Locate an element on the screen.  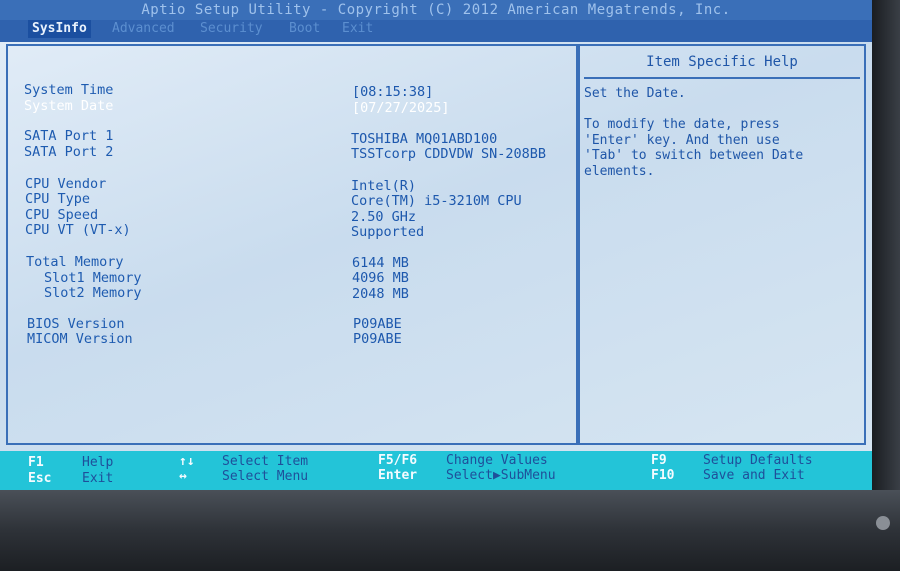
tab-advanced: Advanced is located at coordinates (143, 29).